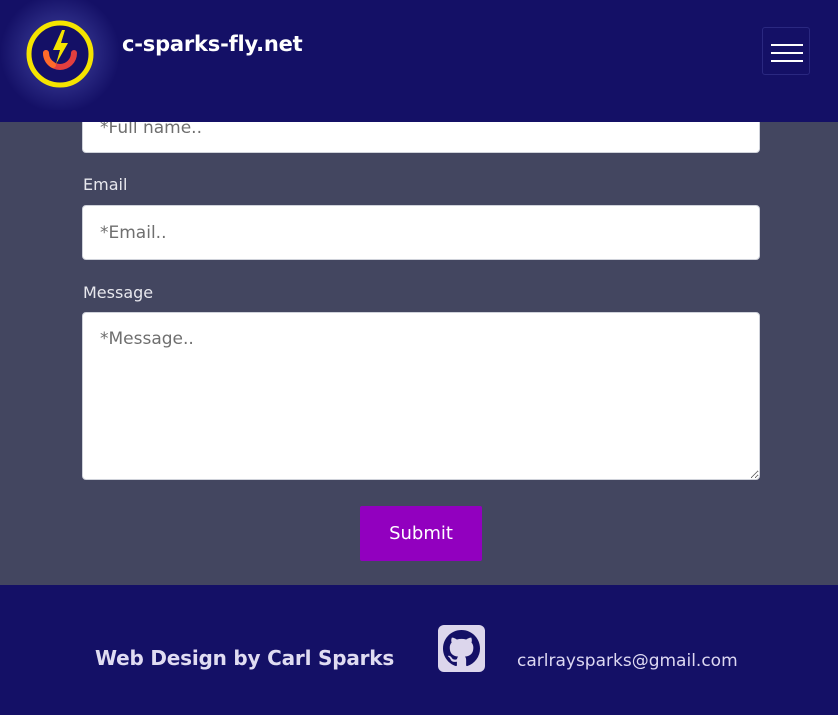 The height and width of the screenshot is (715, 838). What do you see at coordinates (421, 232) in the screenshot?
I see `email-input` at bounding box center [421, 232].